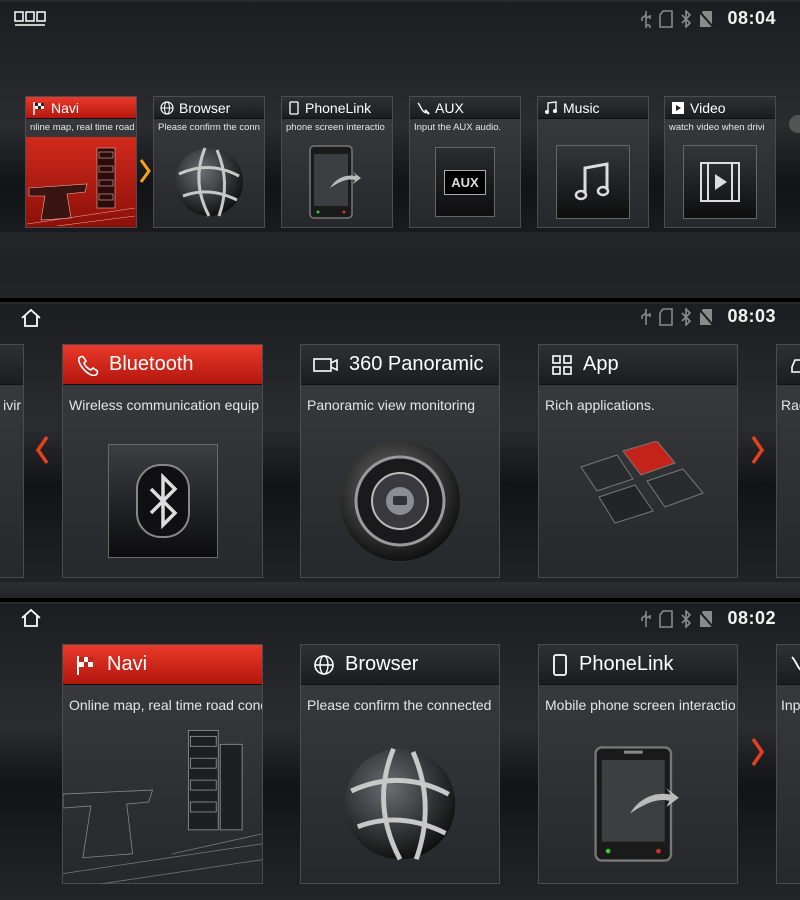  What do you see at coordinates (751, 618) in the screenshot?
I see `clock: 08:02` at bounding box center [751, 618].